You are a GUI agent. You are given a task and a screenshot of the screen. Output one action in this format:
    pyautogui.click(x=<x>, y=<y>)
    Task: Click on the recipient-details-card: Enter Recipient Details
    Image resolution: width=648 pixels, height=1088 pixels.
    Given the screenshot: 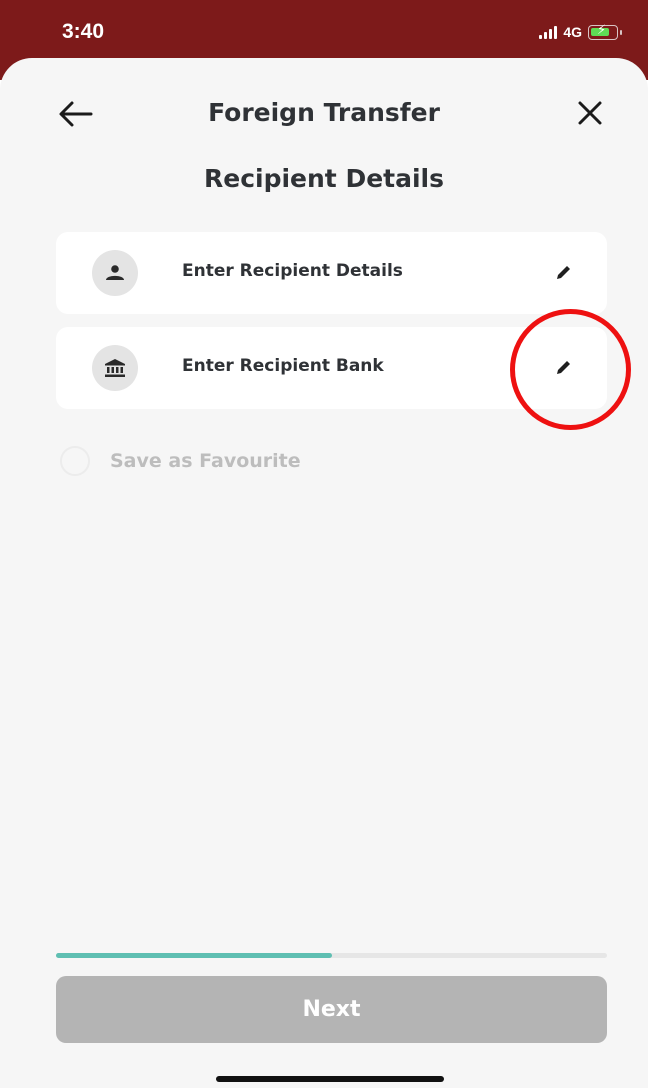 What is the action you would take?
    pyautogui.click(x=331, y=273)
    